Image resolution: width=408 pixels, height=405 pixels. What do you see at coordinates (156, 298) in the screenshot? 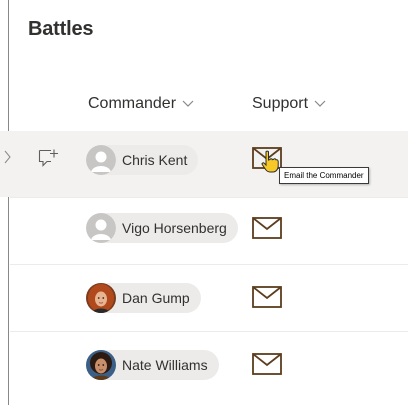
I see `commander-name: Dan Gump` at bounding box center [156, 298].